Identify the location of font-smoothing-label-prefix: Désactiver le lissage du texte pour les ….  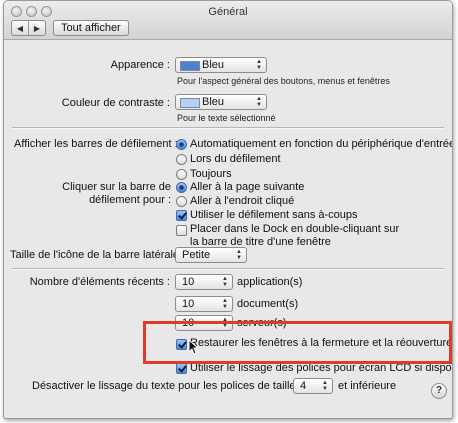
(164, 386).